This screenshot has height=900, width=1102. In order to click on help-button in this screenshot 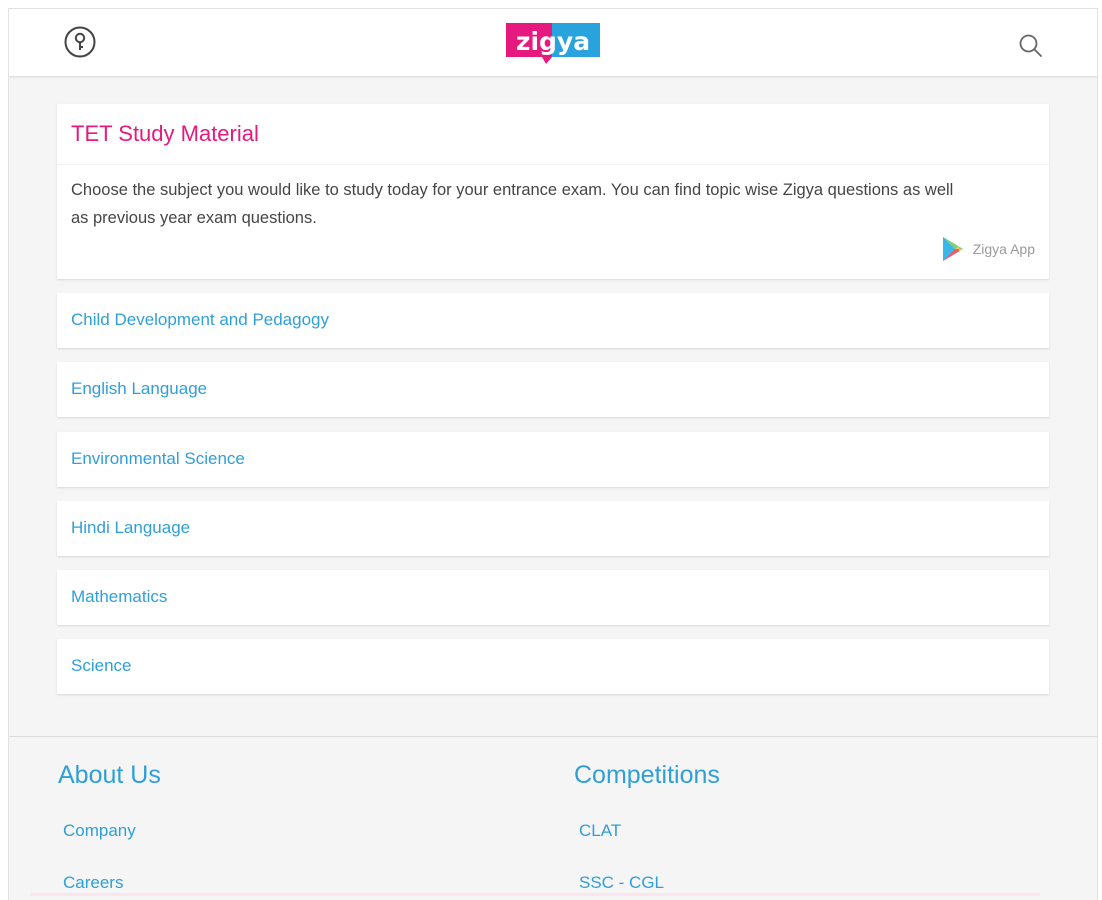, I will do `click(80, 42)`.